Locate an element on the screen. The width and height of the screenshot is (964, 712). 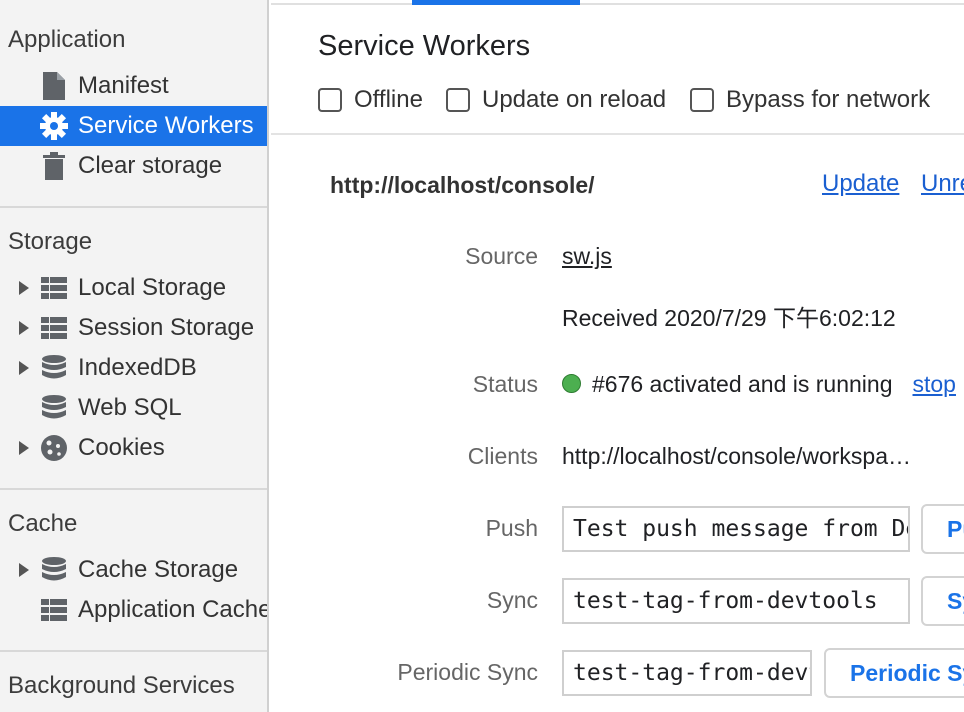
push-message-input: Test push message from DevTools. is located at coordinates (736, 529).